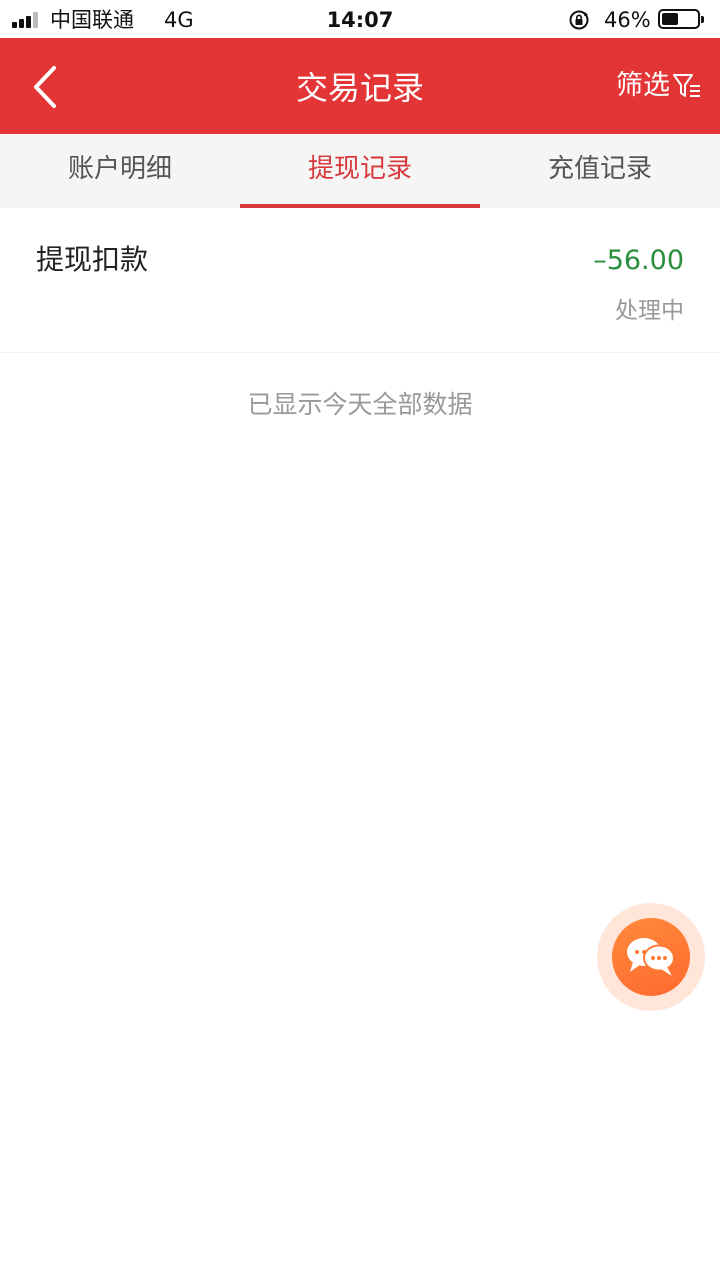  I want to click on nav-bar: 交易记录 筛选, so click(360, 86).